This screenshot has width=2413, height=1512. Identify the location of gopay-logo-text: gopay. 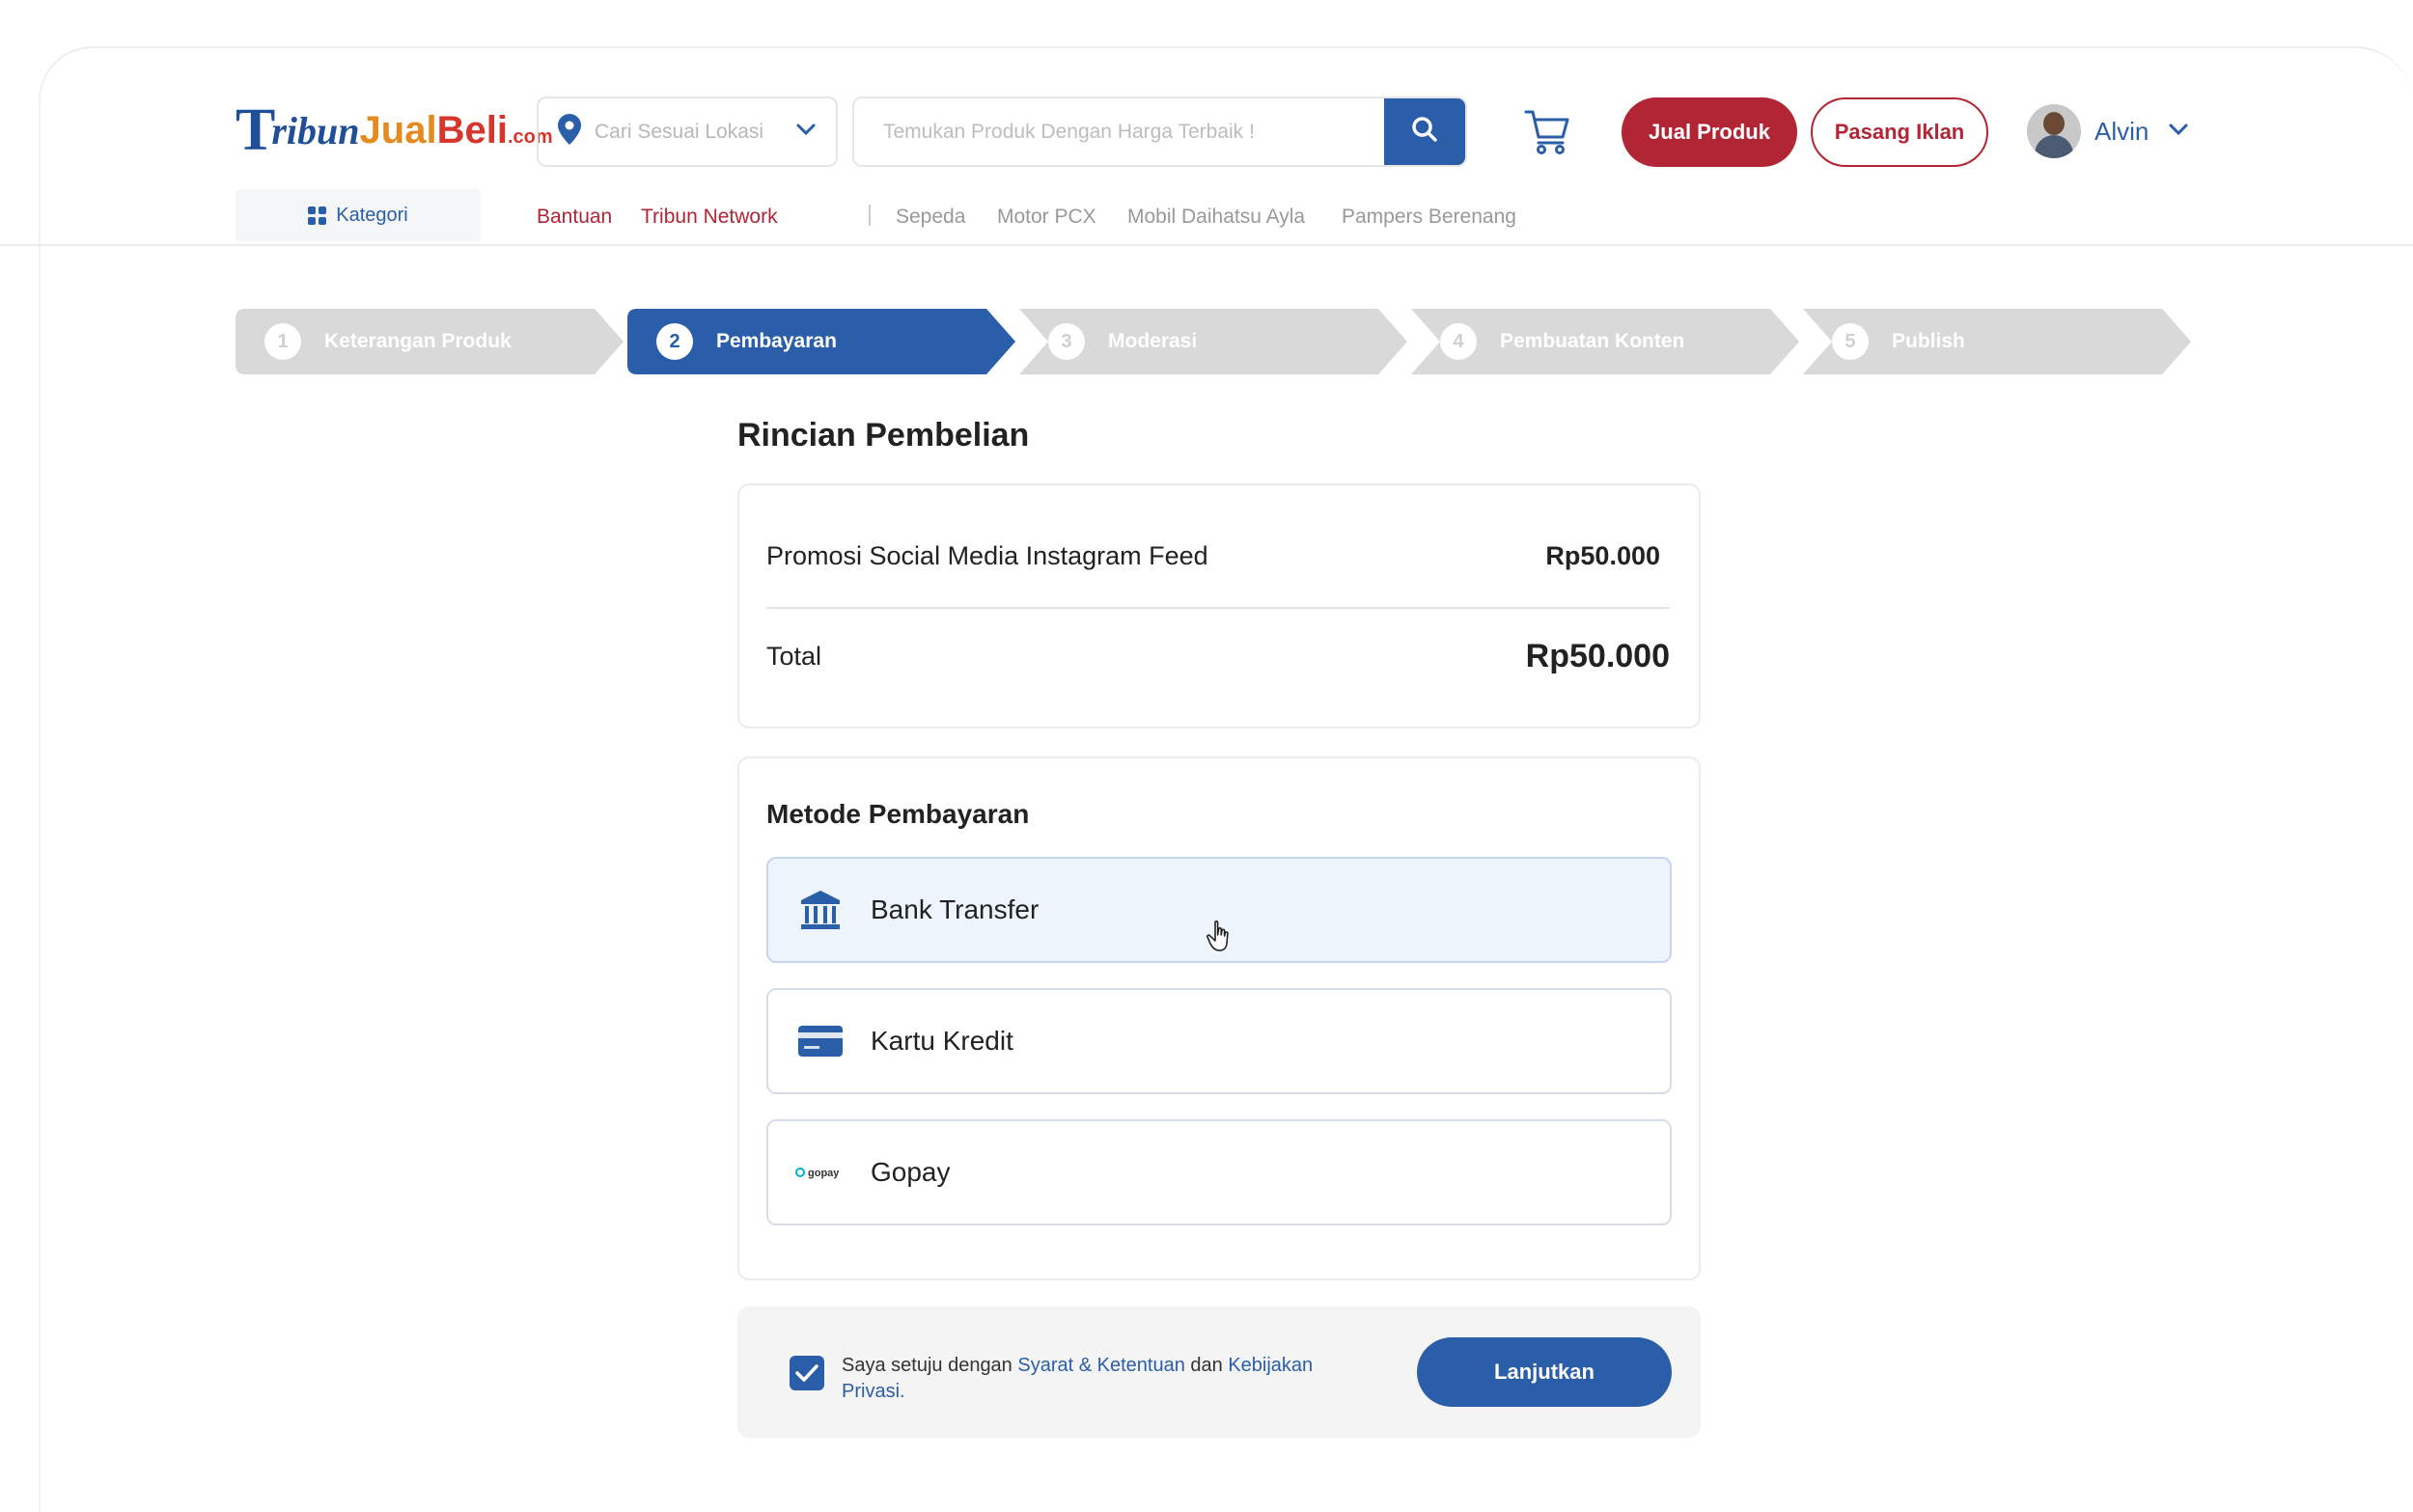
(824, 1173).